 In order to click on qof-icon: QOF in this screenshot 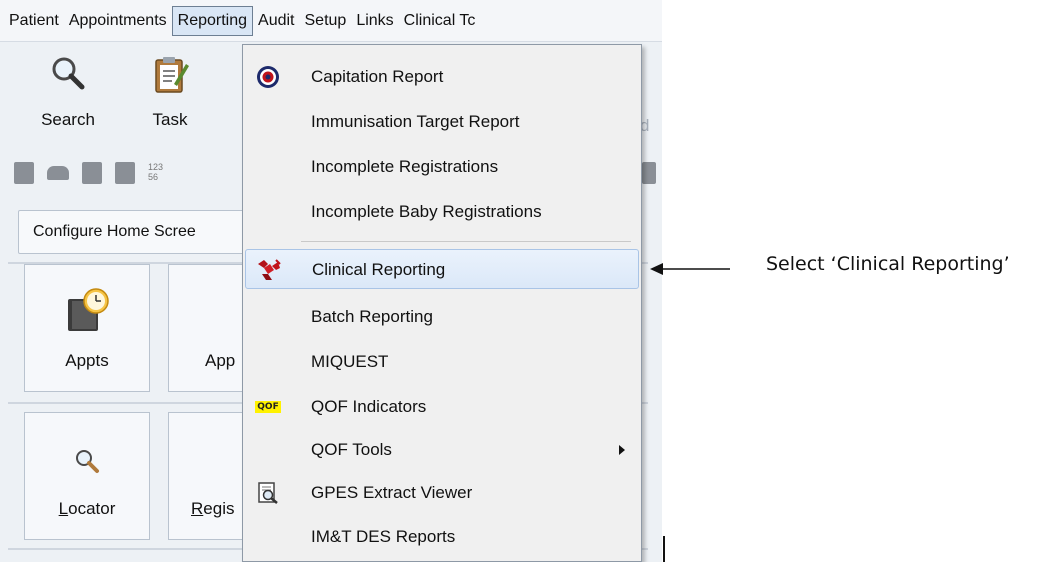, I will do `click(268, 407)`.